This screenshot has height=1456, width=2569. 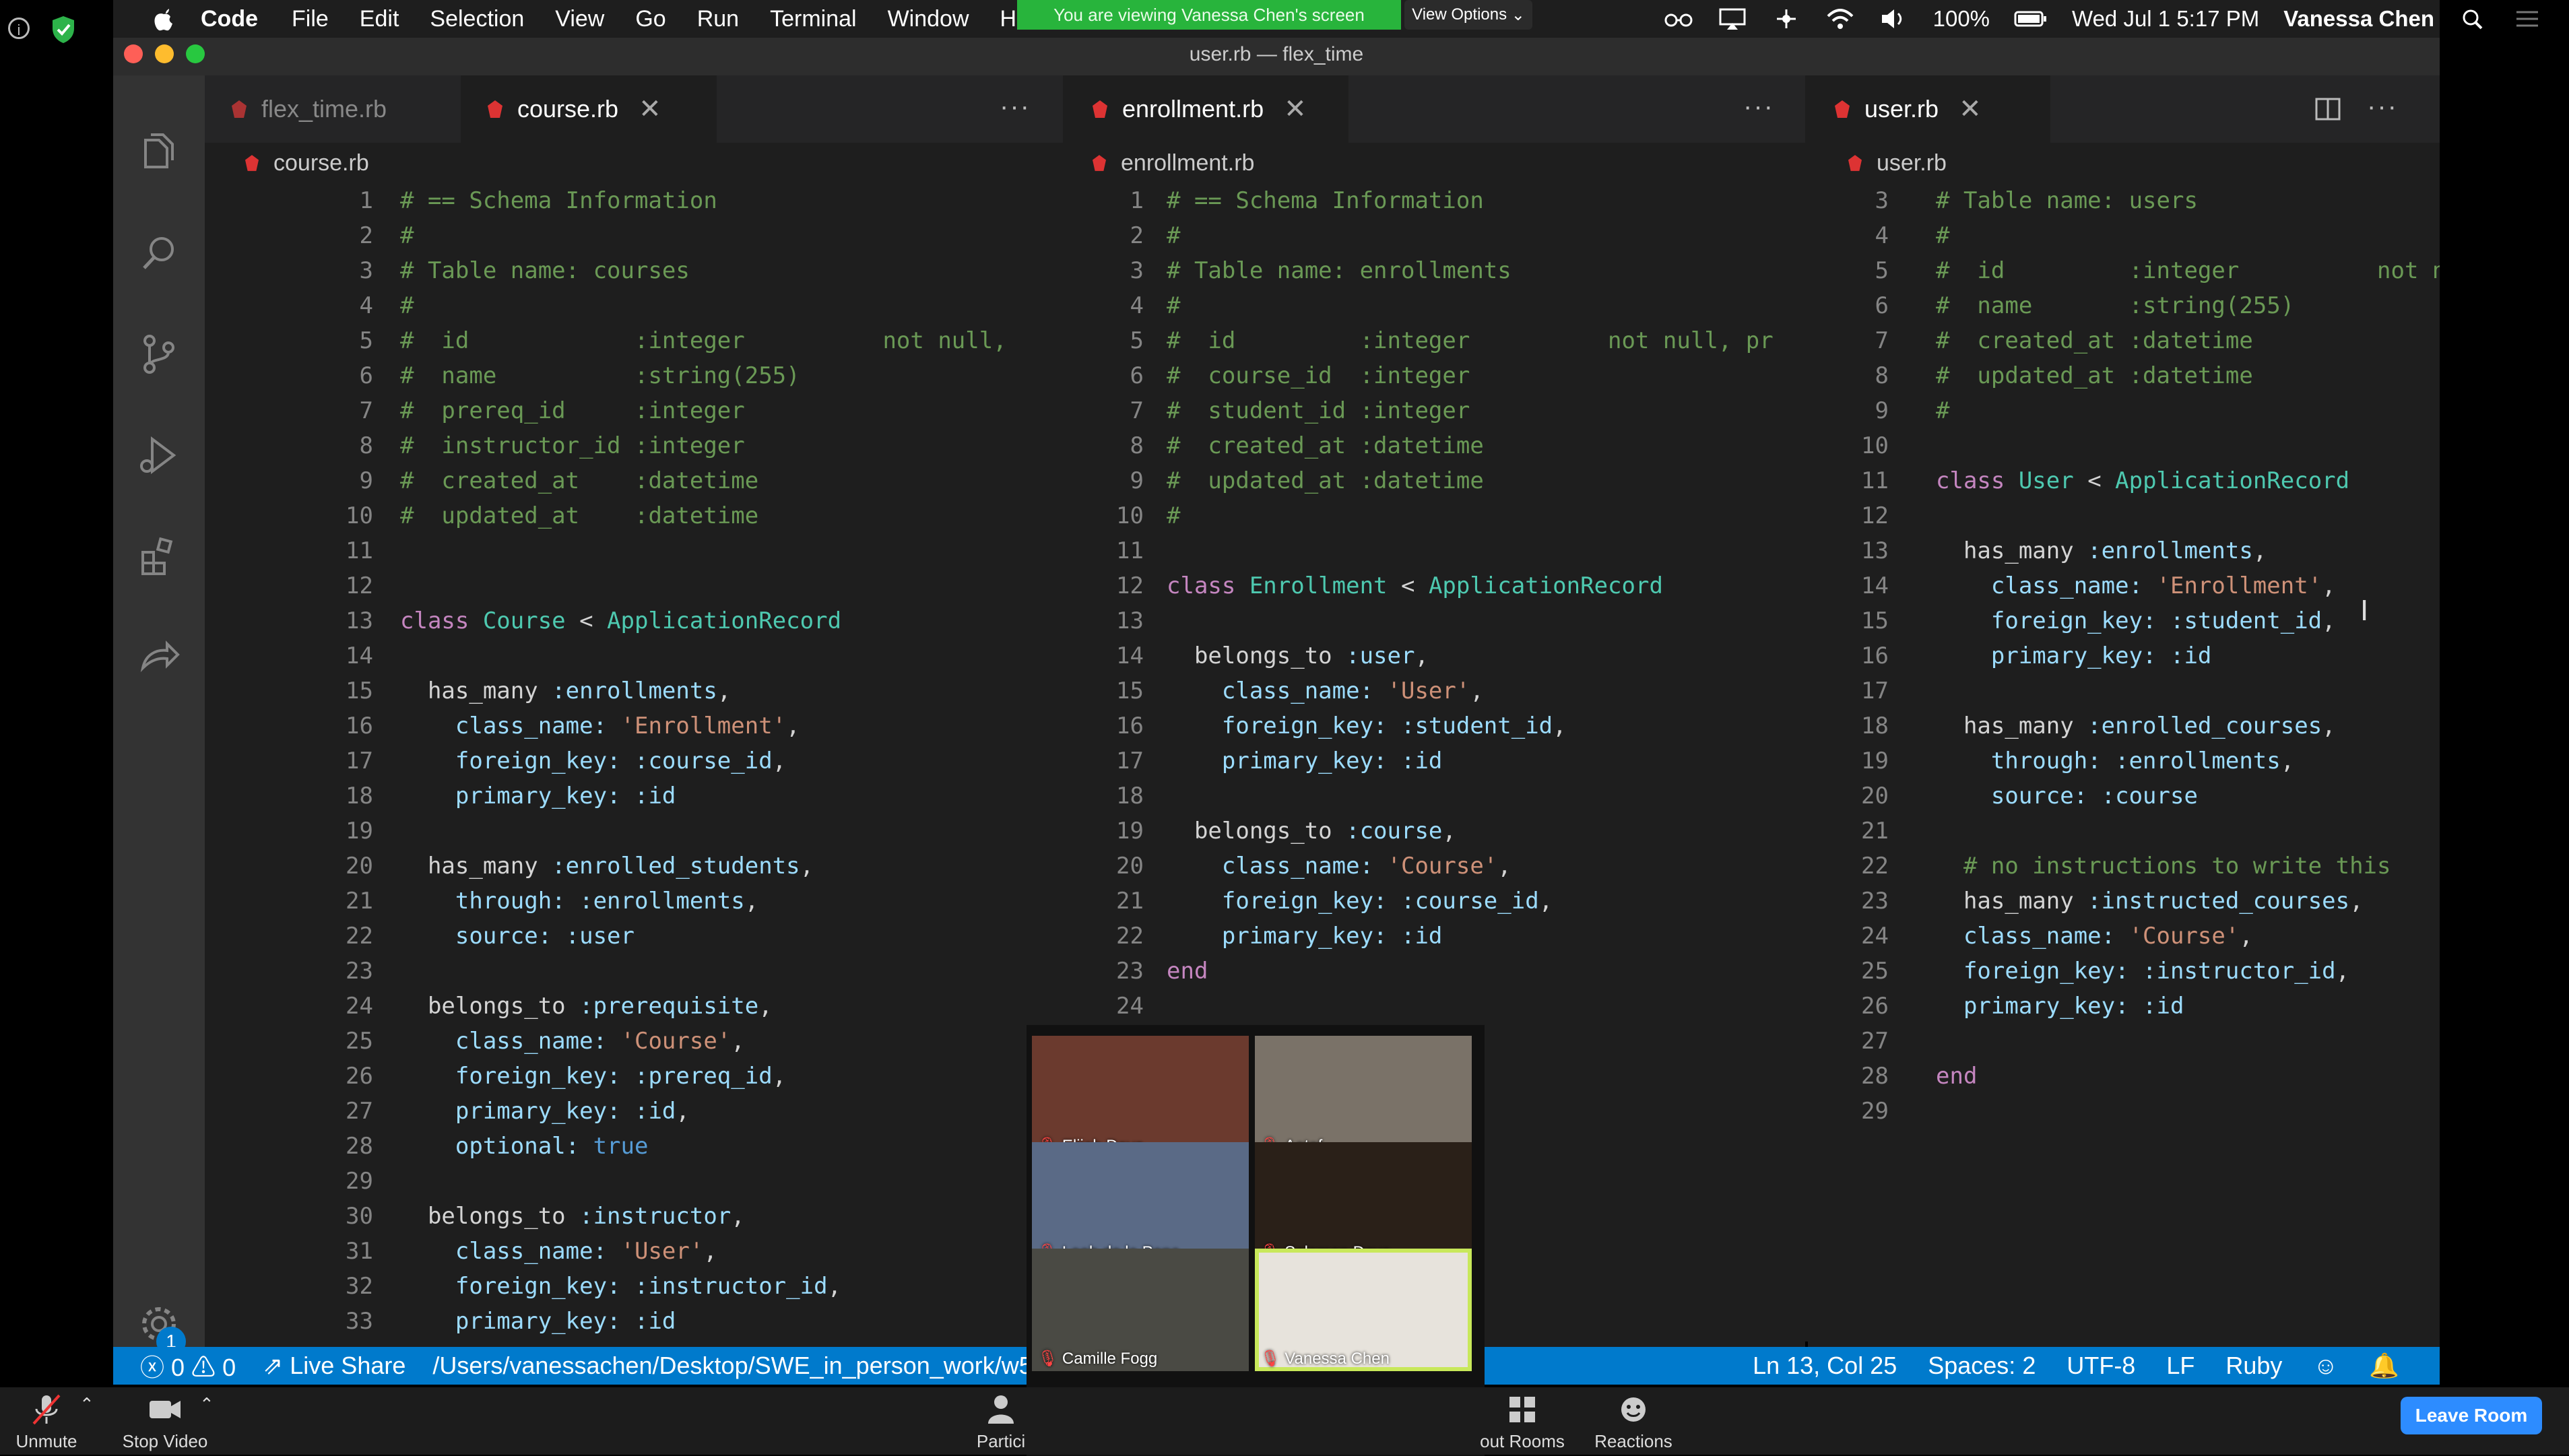 I want to click on view-options-button: View Options ⌄, so click(x=1468, y=15).